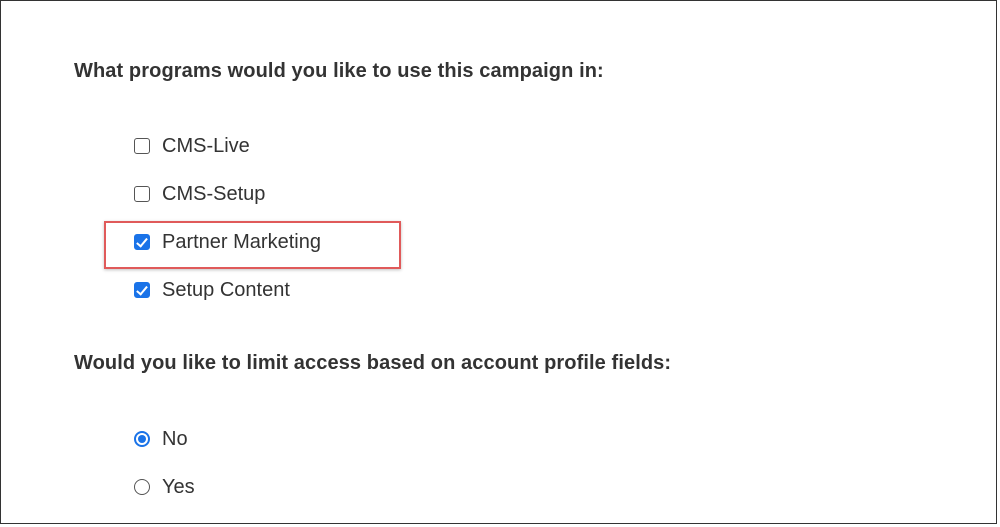 The width and height of the screenshot is (1000, 527). I want to click on access-option-yes: Yes, so click(164, 487).